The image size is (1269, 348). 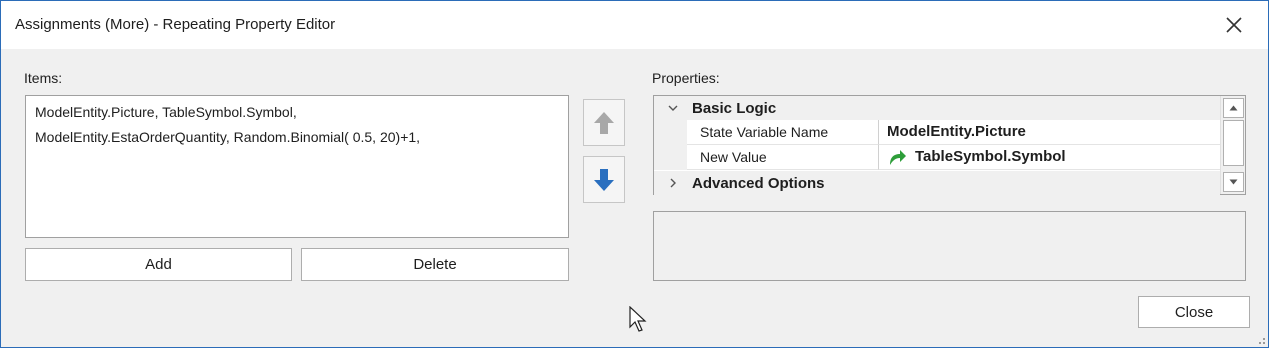 I want to click on add-button: Add, so click(x=158, y=264).